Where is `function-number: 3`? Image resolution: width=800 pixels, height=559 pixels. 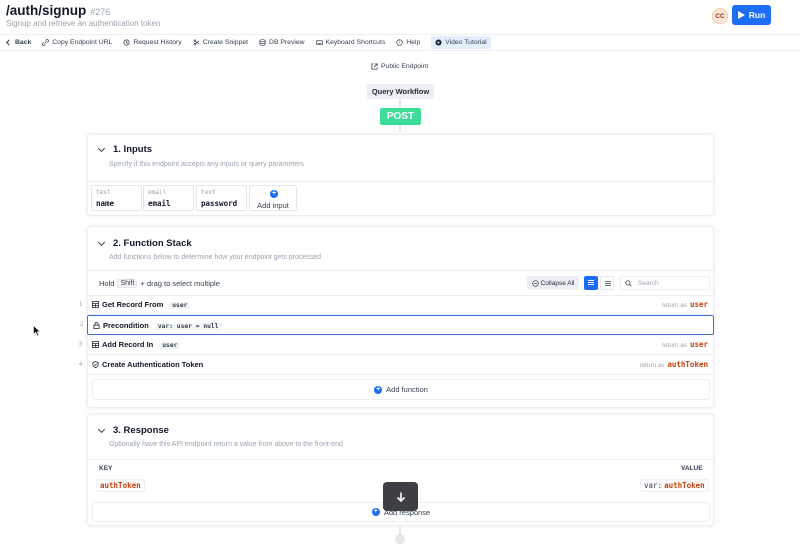 function-number: 3 is located at coordinates (81, 344).